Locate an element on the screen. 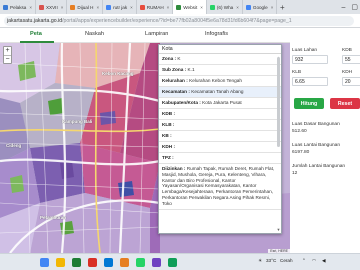 This screenshot has height=270, width=360. tab-label: Google is located at coordinates (260, 7).